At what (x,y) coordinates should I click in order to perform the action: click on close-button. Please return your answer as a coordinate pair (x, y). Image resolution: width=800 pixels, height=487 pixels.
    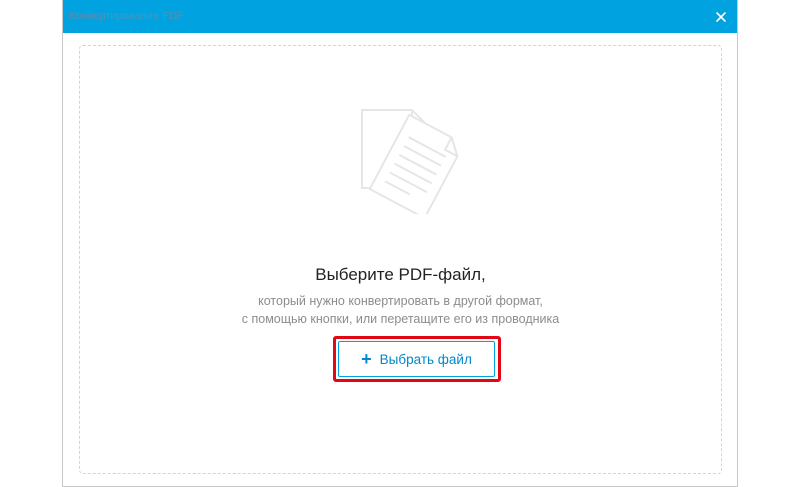
    Looking at the image, I should click on (721, 17).